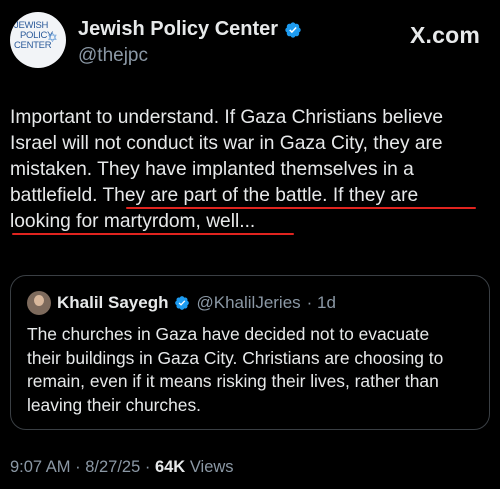  I want to click on tweet-date: · 8/27/25 ·, so click(112, 467).